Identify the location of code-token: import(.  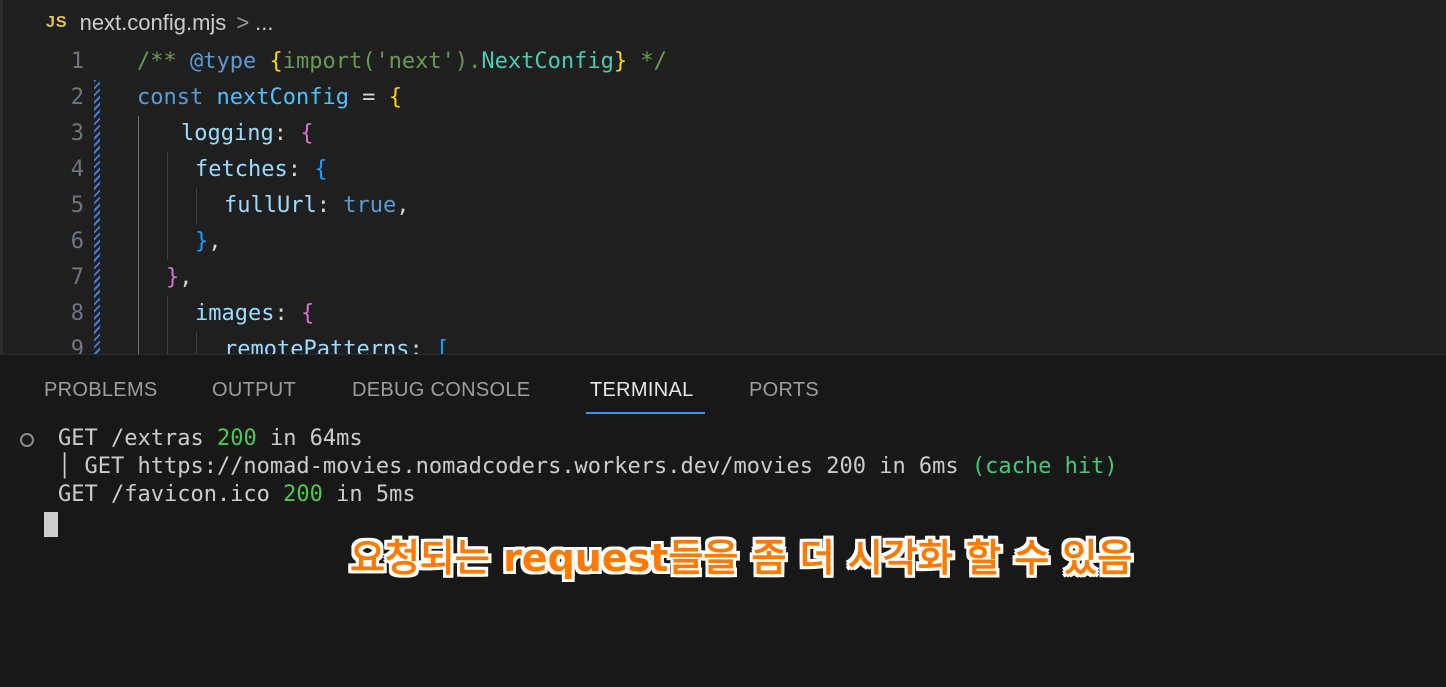
(329, 61).